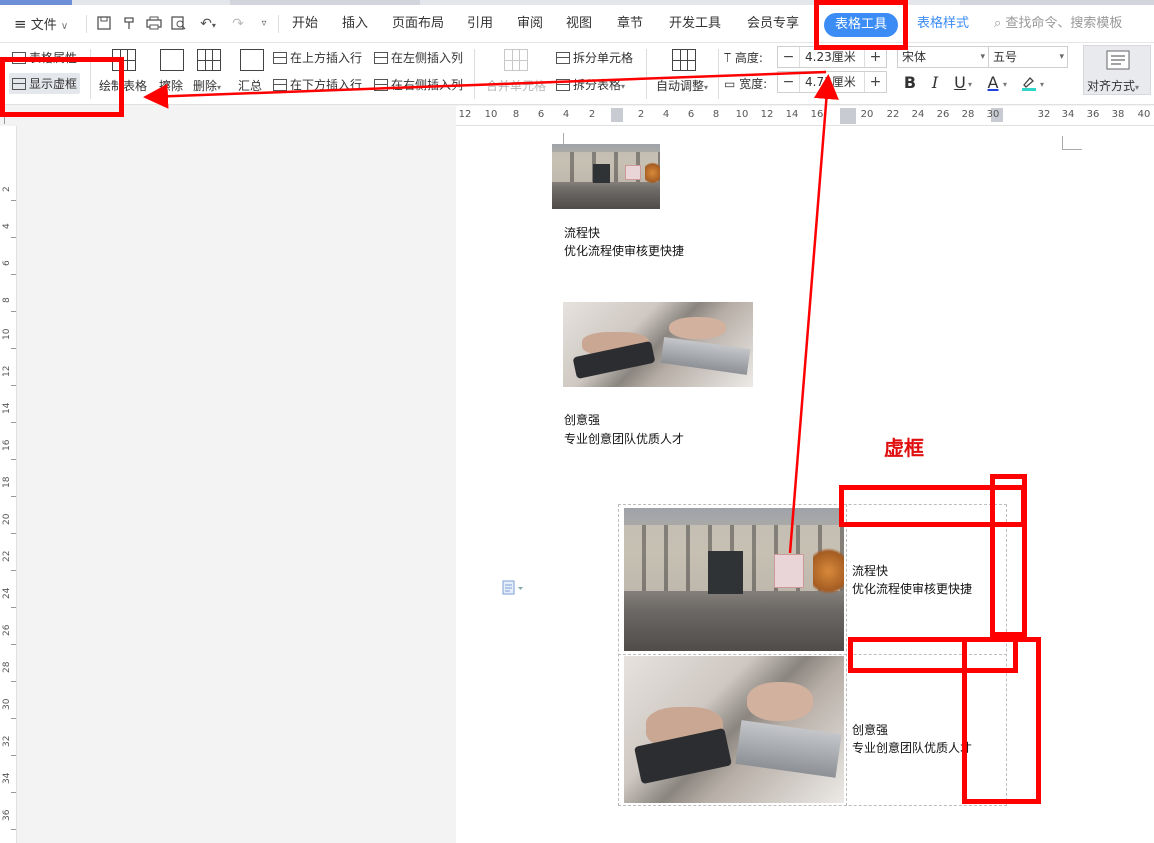 This screenshot has width=1154, height=843. What do you see at coordinates (7, 667) in the screenshot?
I see `ruler-label: 28` at bounding box center [7, 667].